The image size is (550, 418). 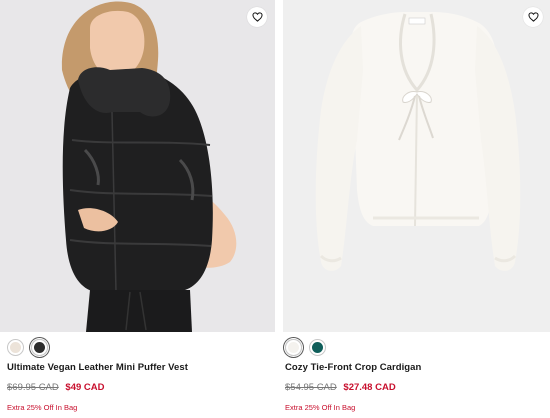 I want to click on color-swatch-cream, so click(x=15, y=347).